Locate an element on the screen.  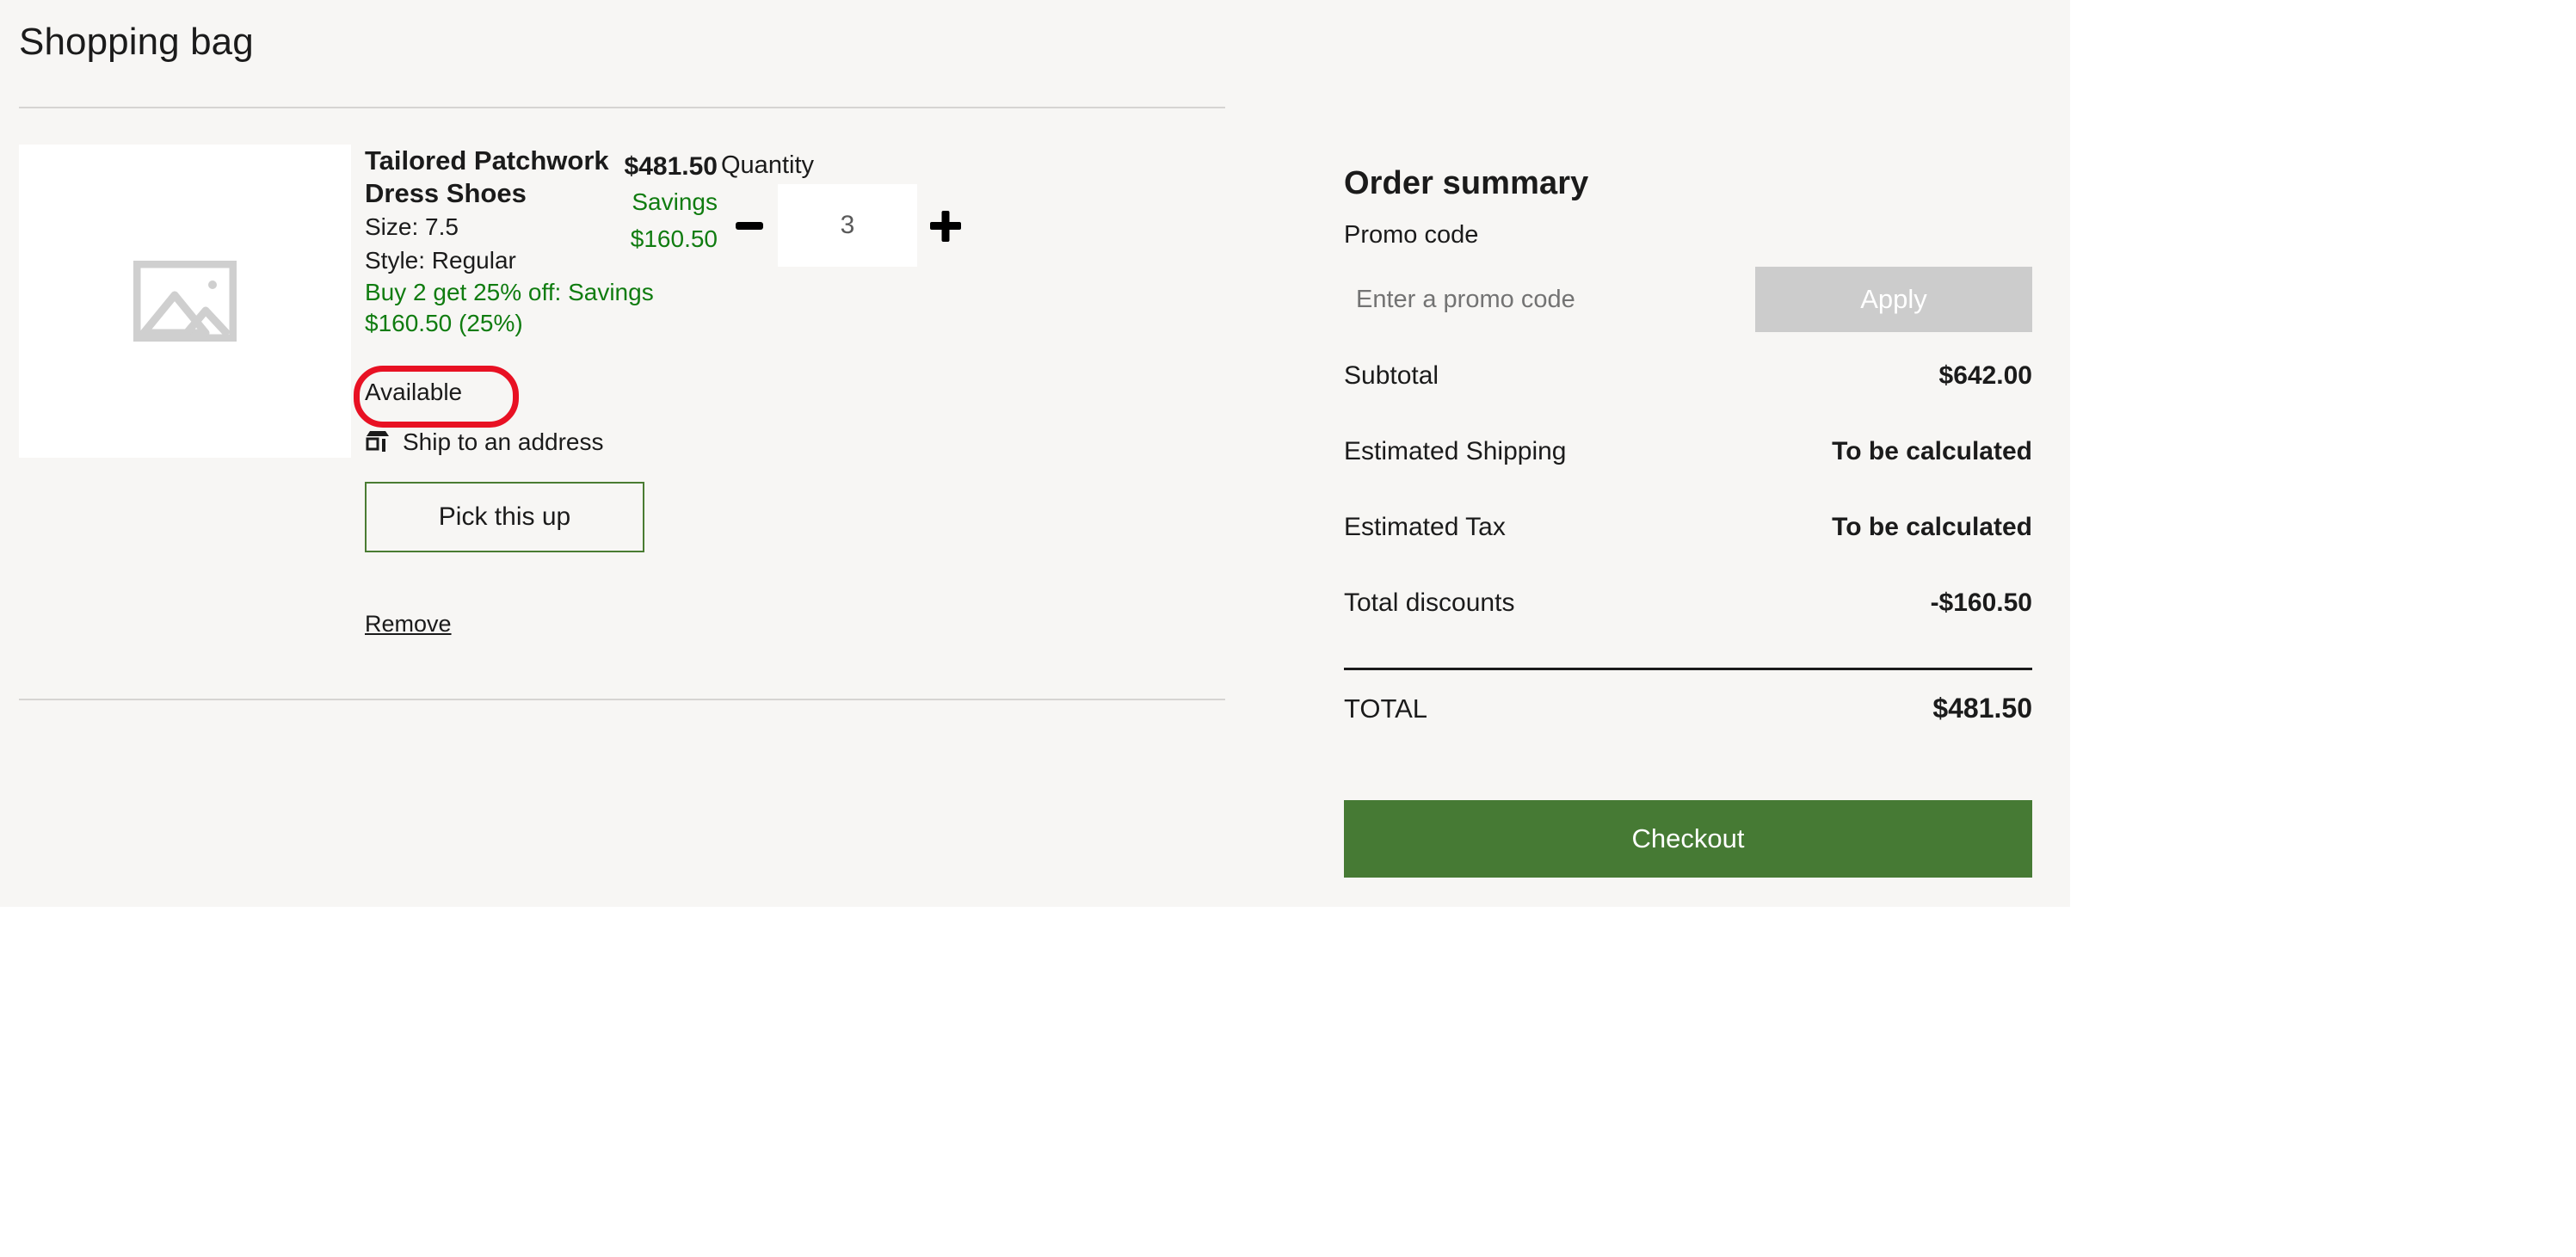
quantity-input is located at coordinates (847, 225).